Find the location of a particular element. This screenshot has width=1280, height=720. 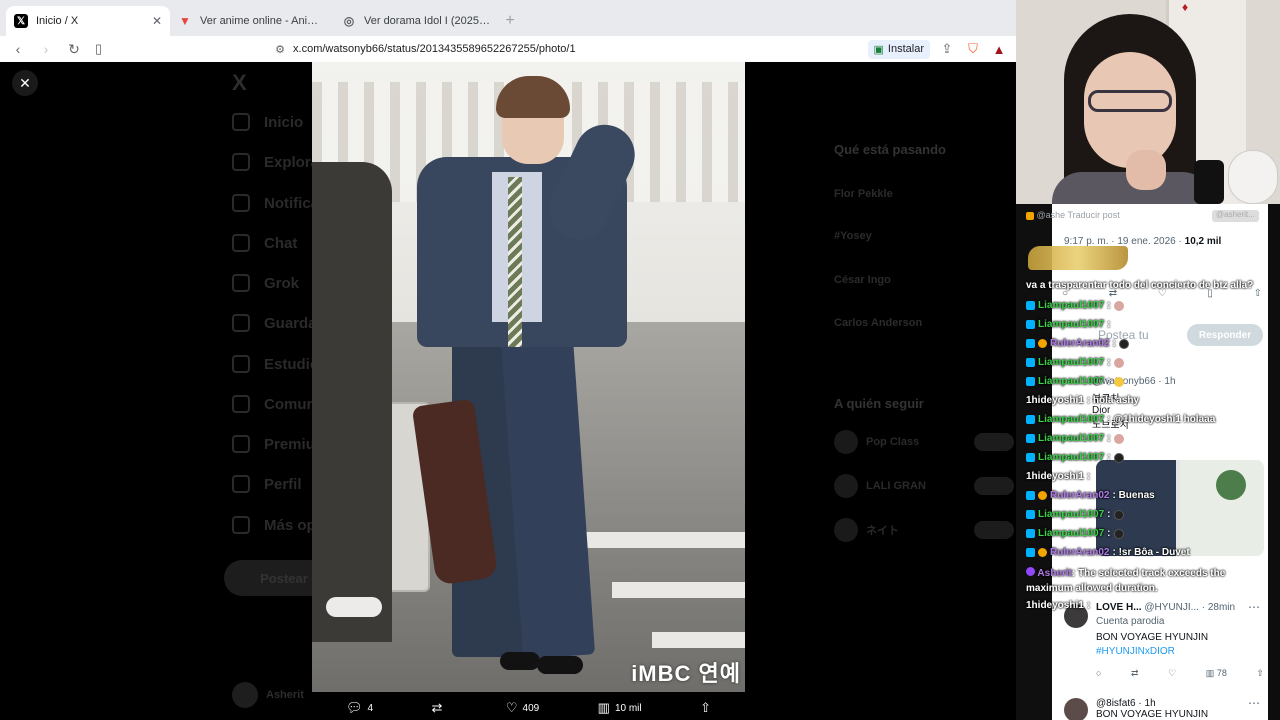

scrollbar is located at coordinates (1274, 462).